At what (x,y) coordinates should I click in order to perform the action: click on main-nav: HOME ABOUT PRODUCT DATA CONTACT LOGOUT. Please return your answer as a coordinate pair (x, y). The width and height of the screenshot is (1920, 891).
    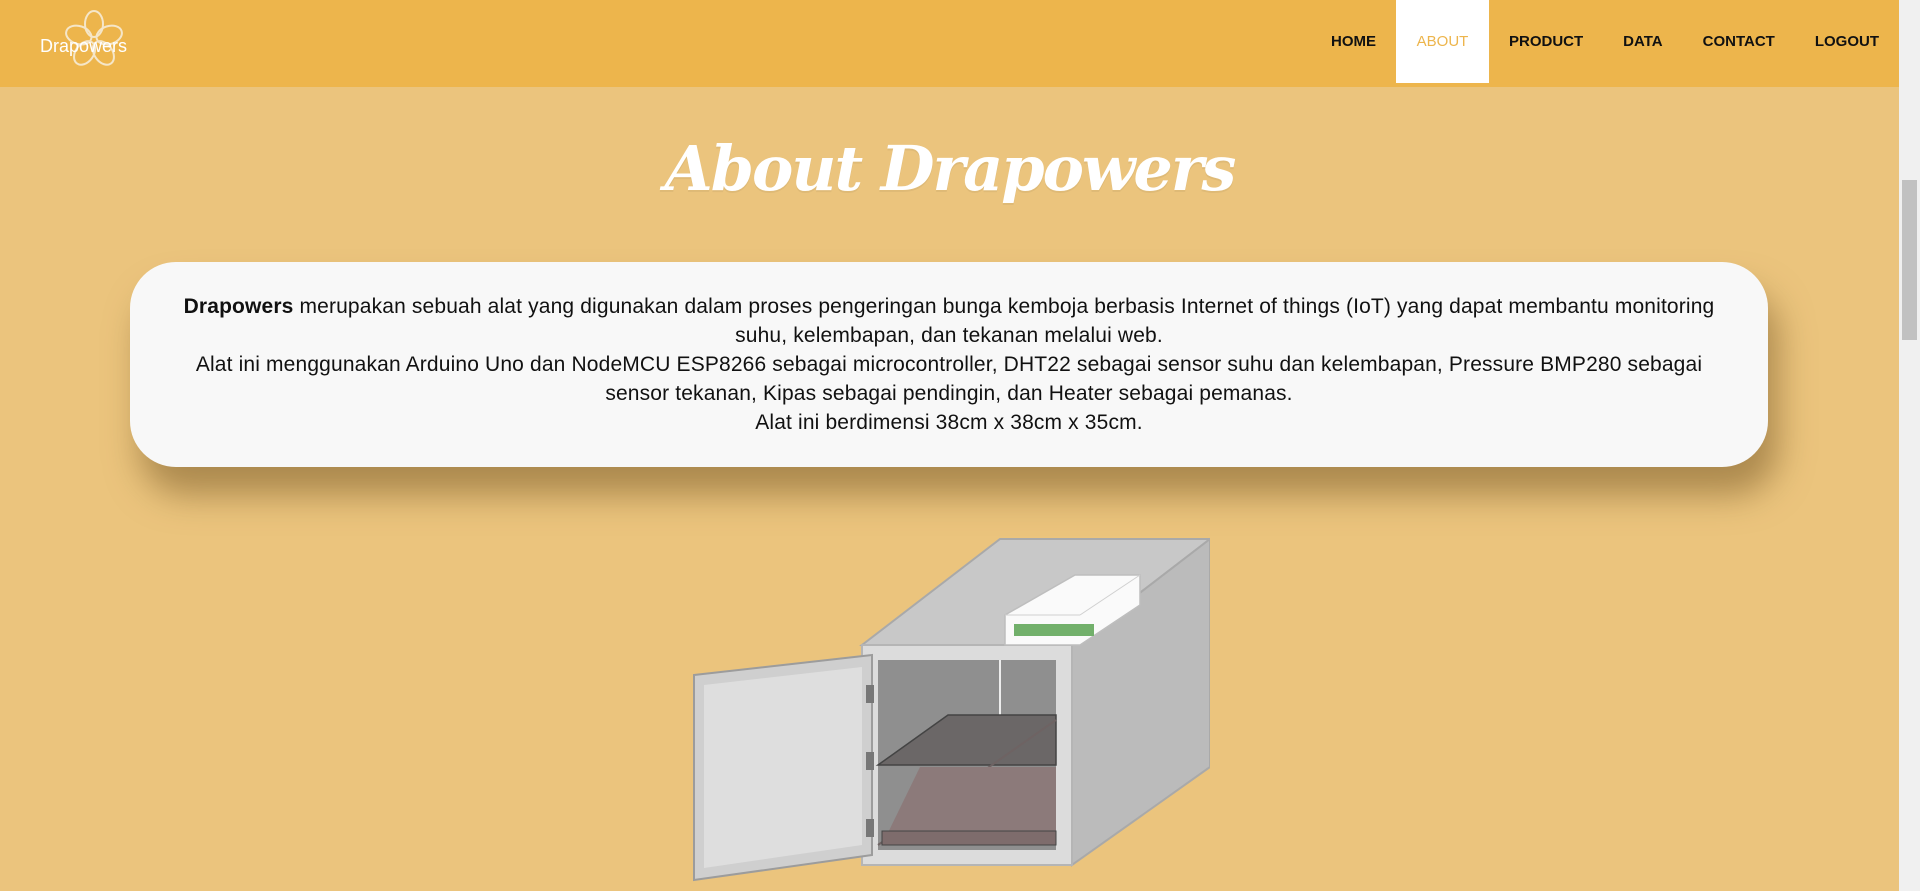
    Looking at the image, I should click on (1605, 41).